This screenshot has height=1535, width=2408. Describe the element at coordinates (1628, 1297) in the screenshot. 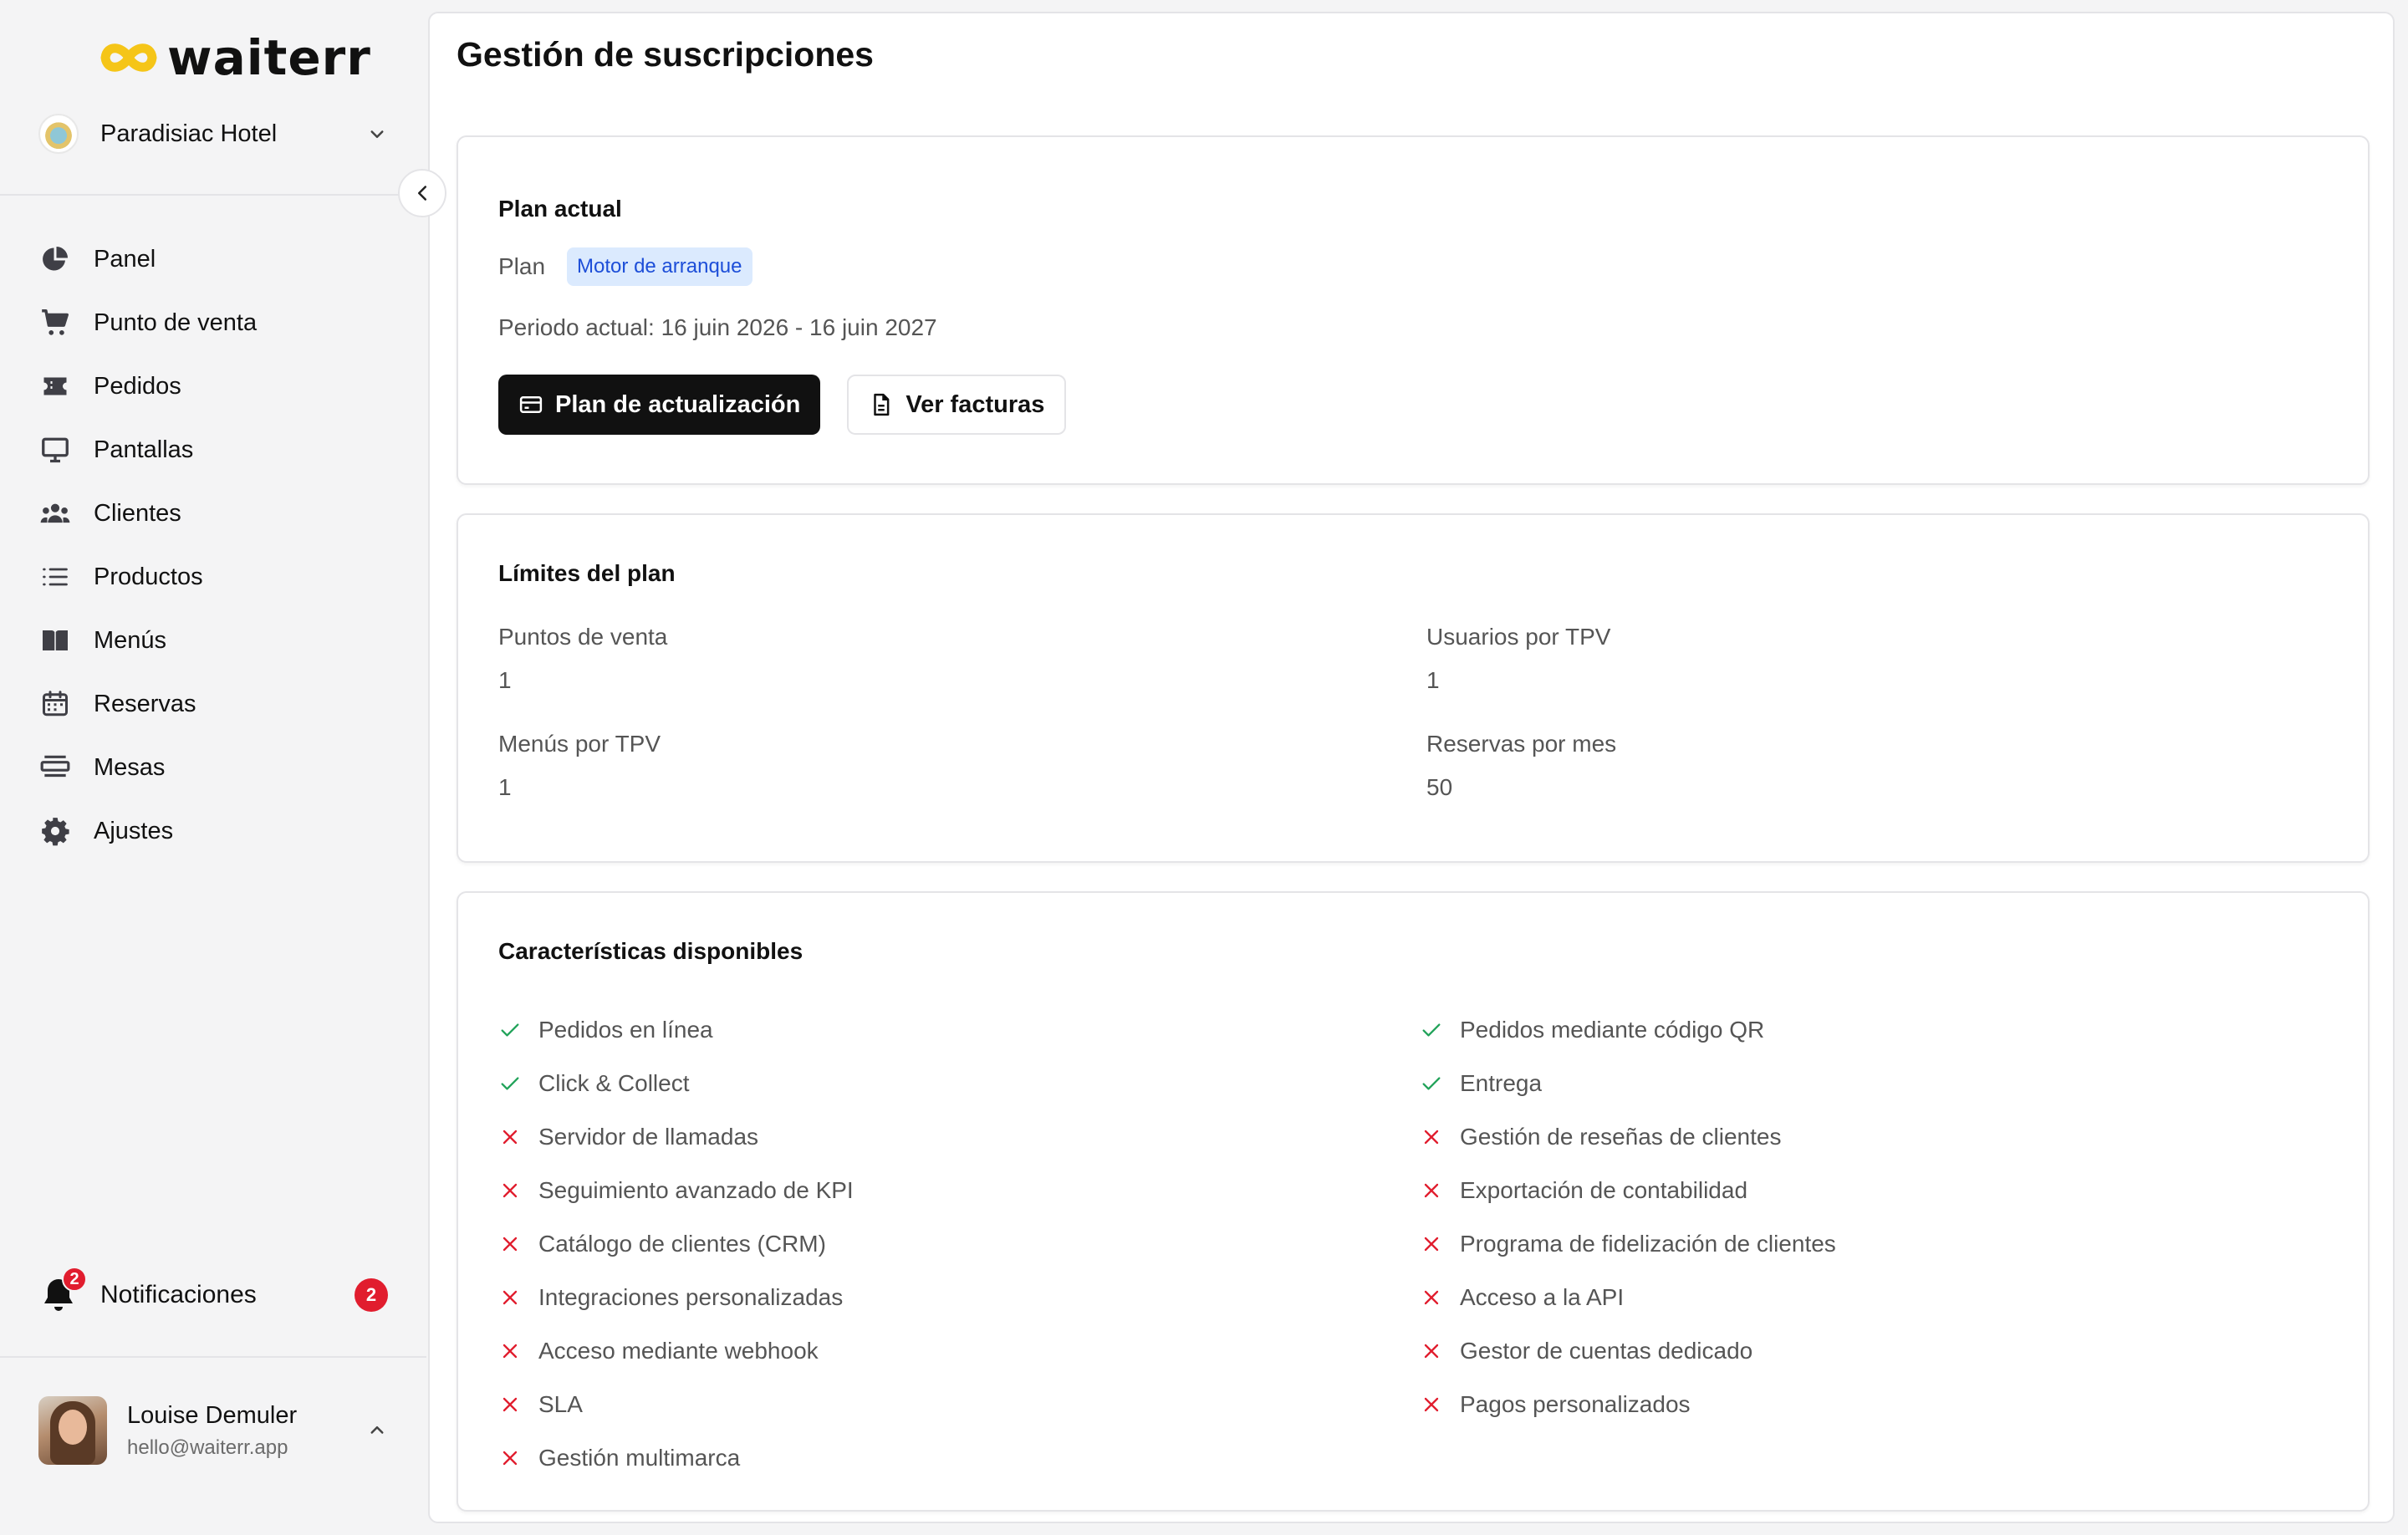

I see `feature-item: Acceso a la API` at that location.